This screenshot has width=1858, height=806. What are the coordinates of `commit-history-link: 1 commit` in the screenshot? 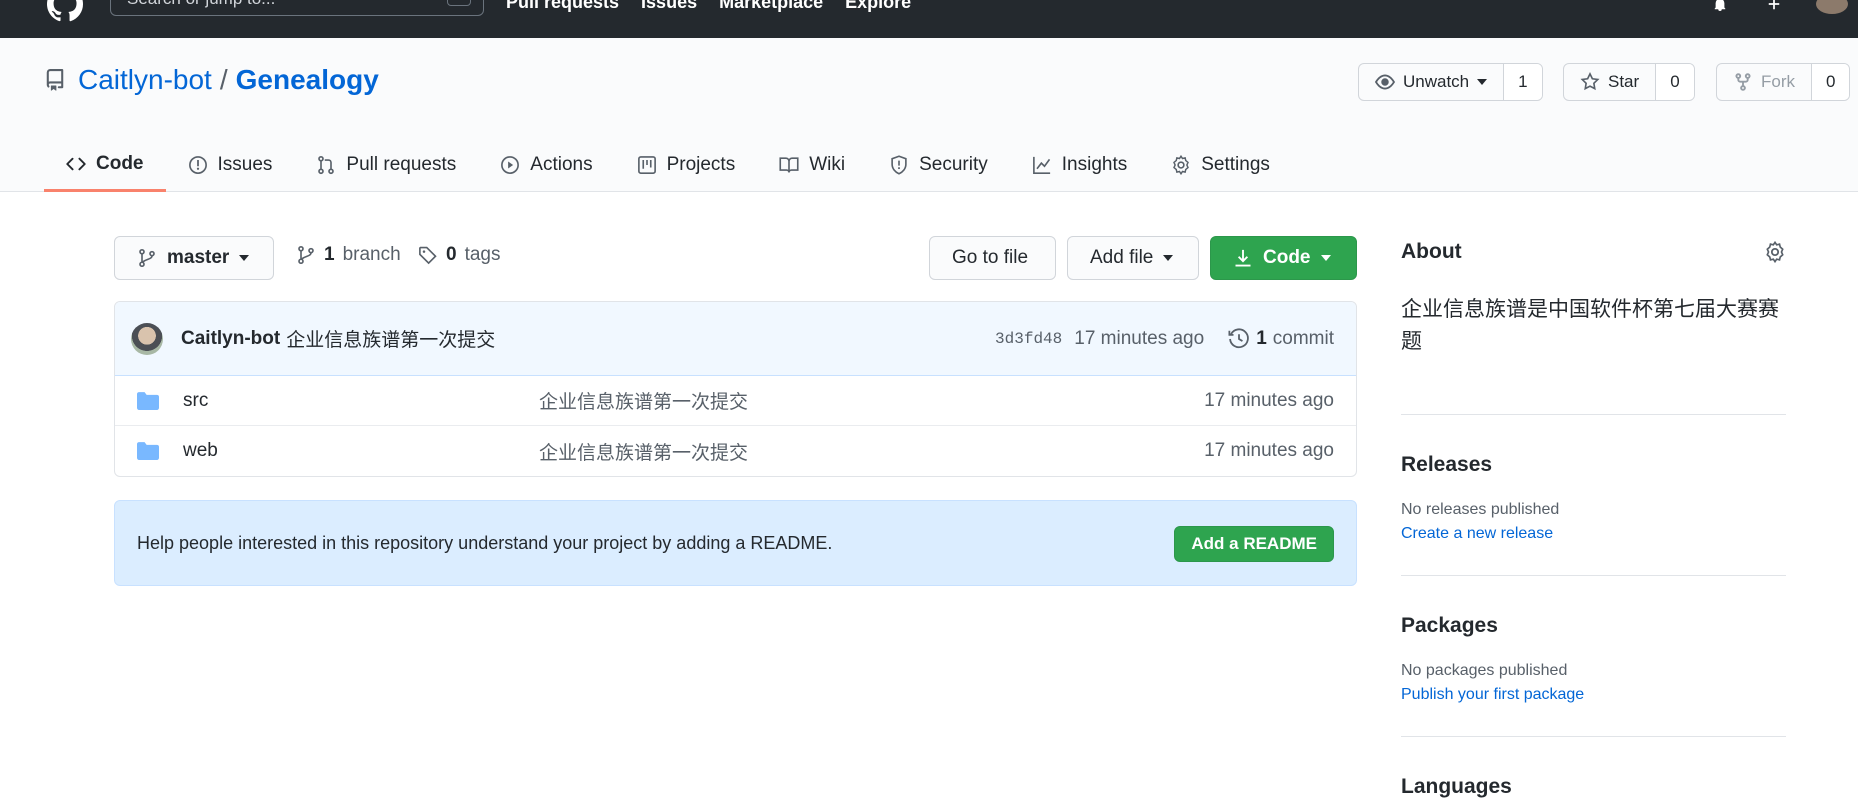 It's located at (1281, 339).